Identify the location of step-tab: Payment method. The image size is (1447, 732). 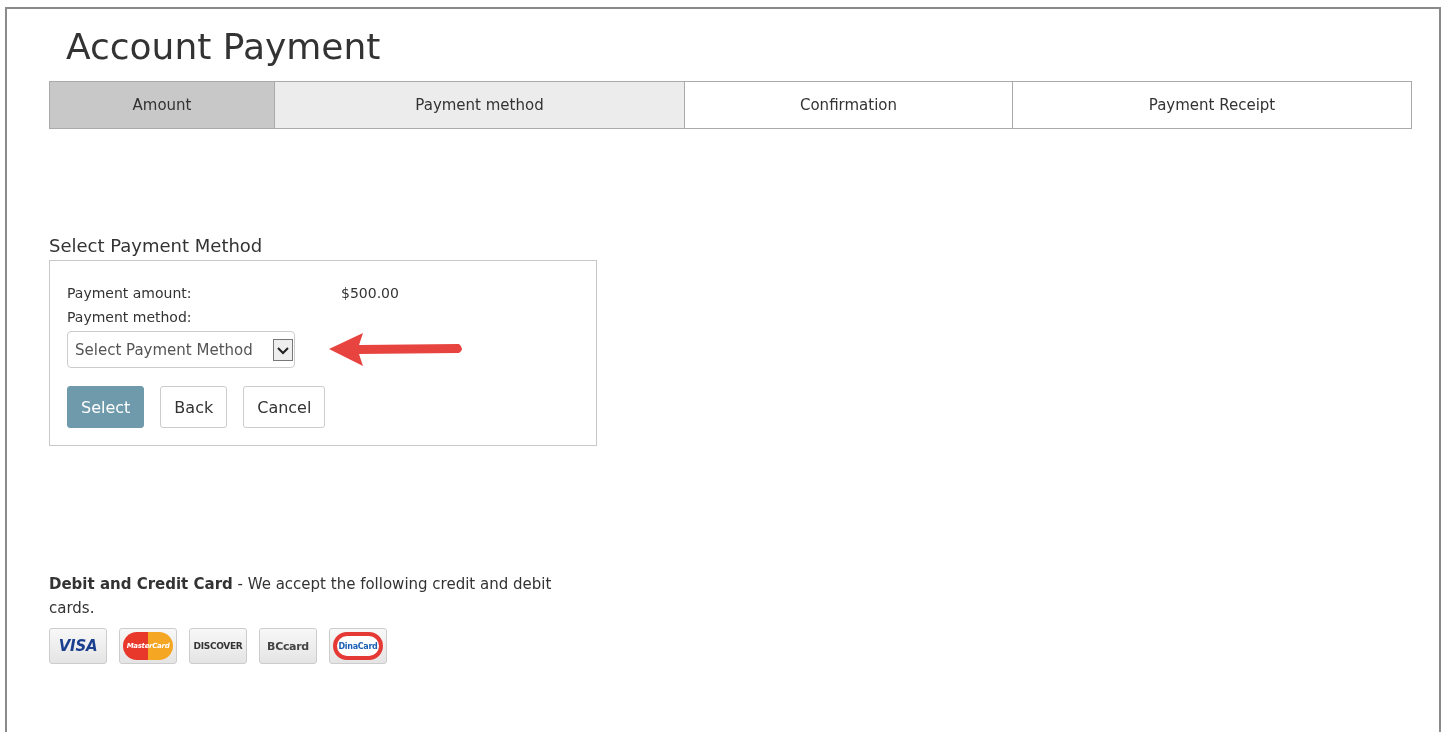
(479, 105).